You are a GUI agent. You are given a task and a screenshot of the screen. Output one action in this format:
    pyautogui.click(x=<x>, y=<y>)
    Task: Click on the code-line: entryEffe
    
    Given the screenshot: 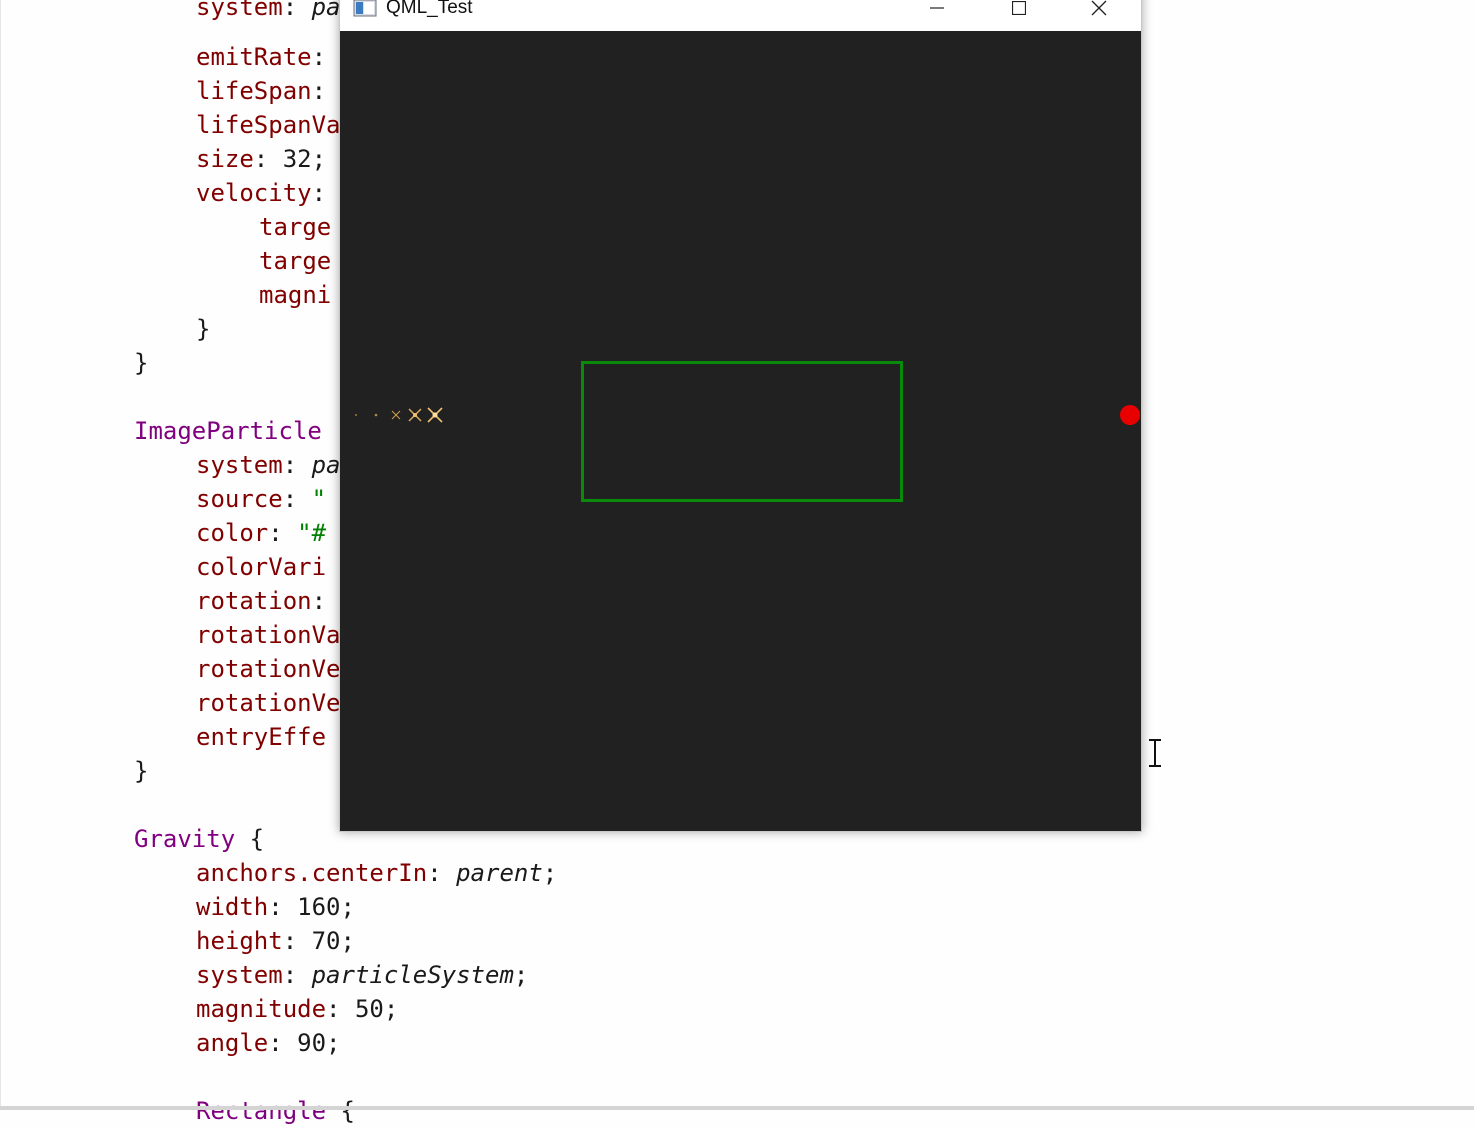 What is the action you would take?
    pyautogui.click(x=261, y=737)
    